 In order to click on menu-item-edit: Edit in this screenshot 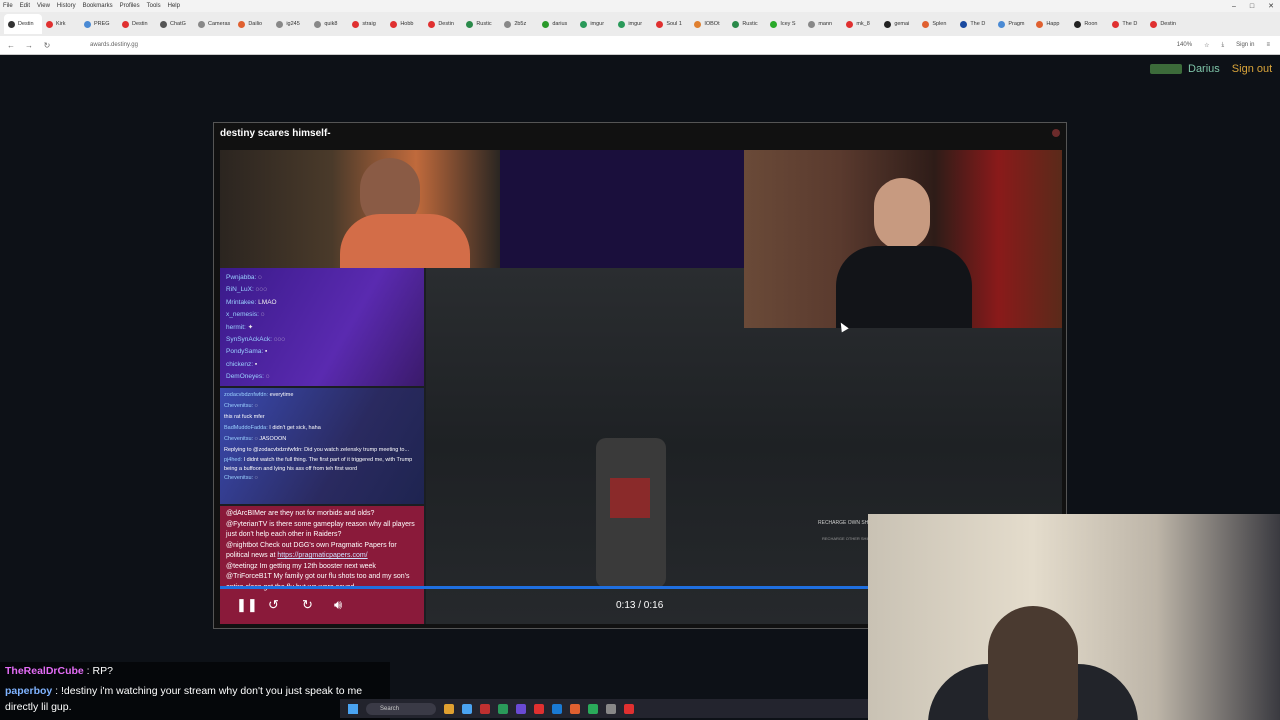, I will do `click(25, 6)`.